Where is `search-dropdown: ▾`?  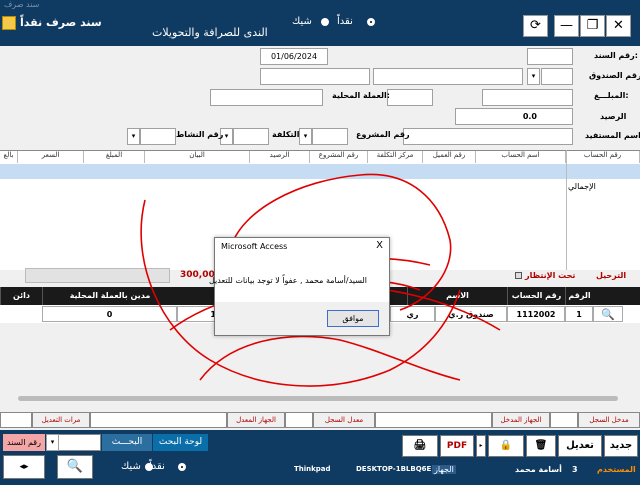
search-dropdown: ▾ is located at coordinates (52, 442).